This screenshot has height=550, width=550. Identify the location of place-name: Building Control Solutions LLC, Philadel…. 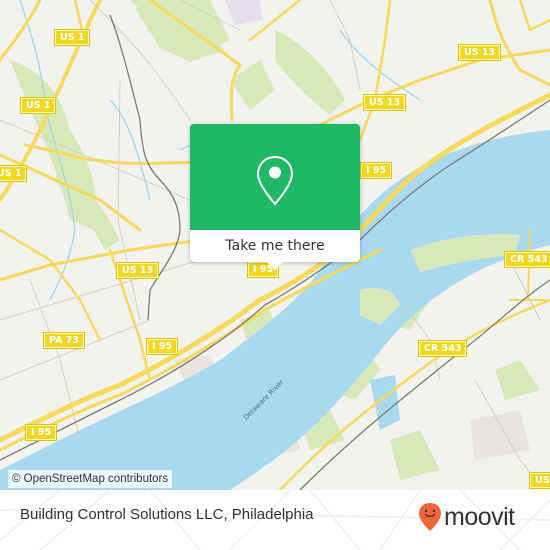
(167, 514).